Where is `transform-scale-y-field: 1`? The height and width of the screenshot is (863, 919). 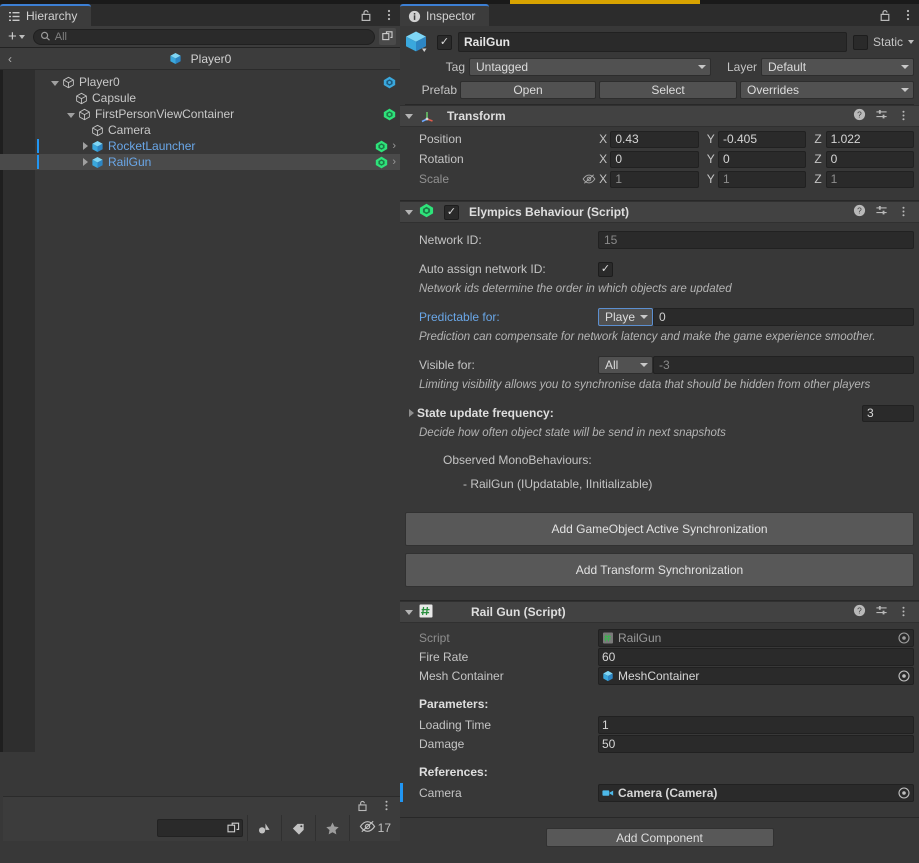 transform-scale-y-field: 1 is located at coordinates (762, 179).